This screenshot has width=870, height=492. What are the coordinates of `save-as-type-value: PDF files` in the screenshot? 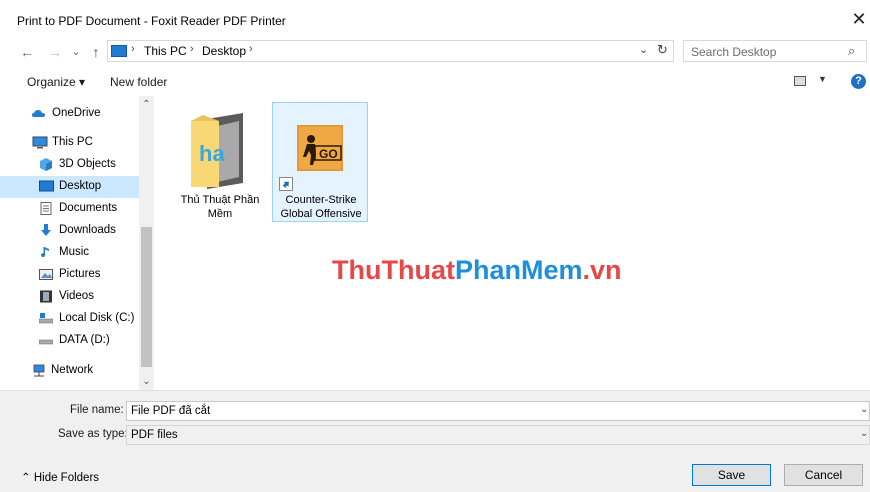 It's located at (154, 435).